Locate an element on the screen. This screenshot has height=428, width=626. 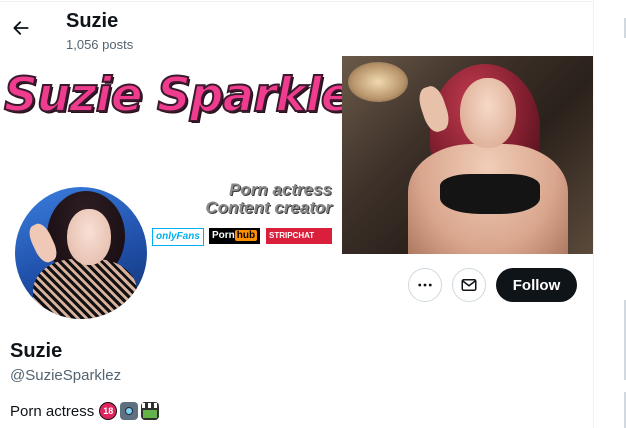
banner-tagline-2: Content creator is located at coordinates (268, 207).